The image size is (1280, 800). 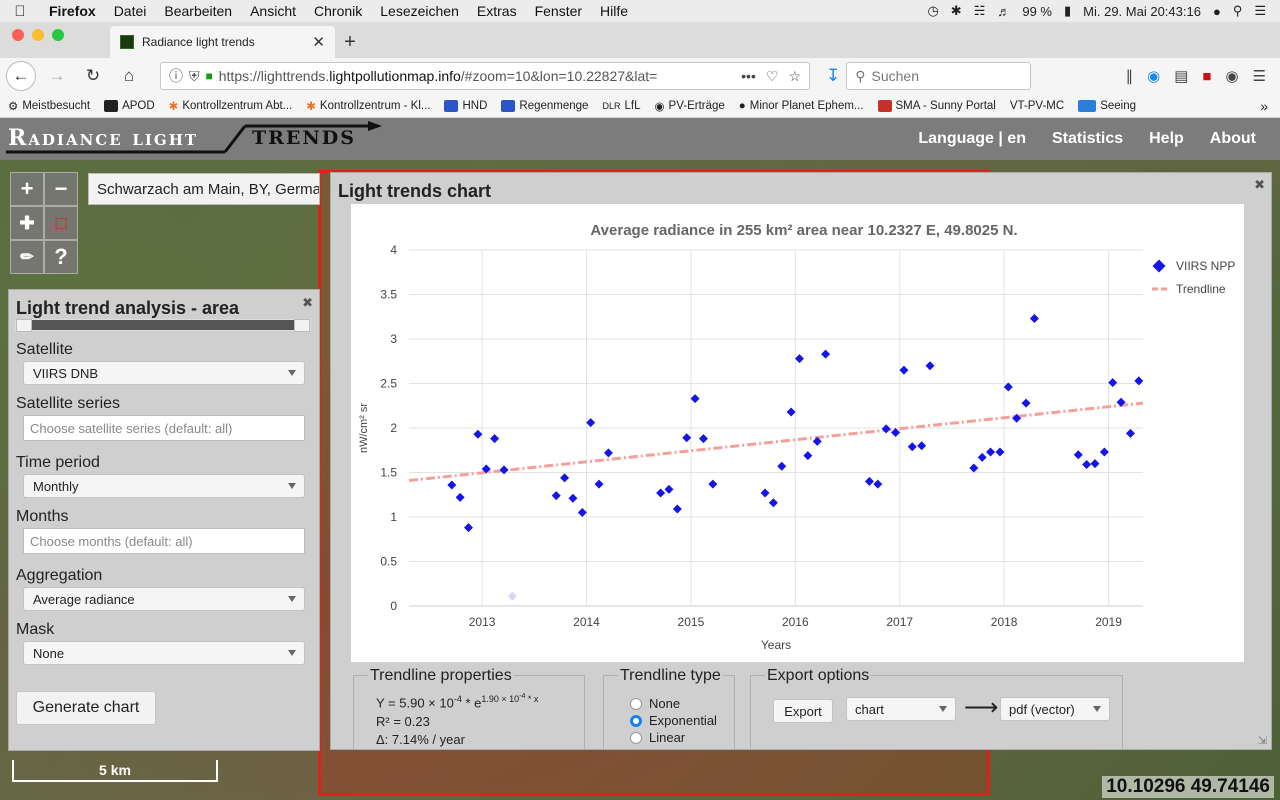 What do you see at coordinates (222, 42) in the screenshot?
I see `browser-tab: Radiance light trends ✕` at bounding box center [222, 42].